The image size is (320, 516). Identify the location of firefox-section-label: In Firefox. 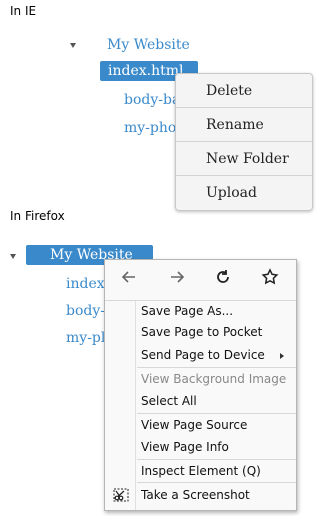
(37, 216).